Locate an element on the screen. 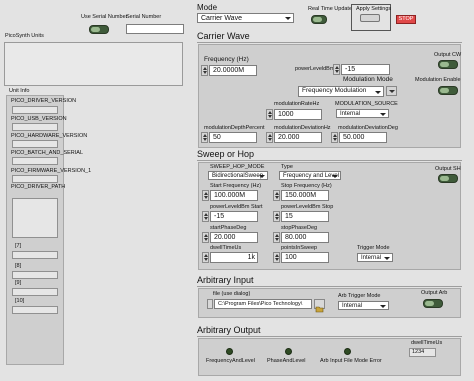 The image size is (474, 381). stop-frequency-input: 150.000M is located at coordinates (305, 195).